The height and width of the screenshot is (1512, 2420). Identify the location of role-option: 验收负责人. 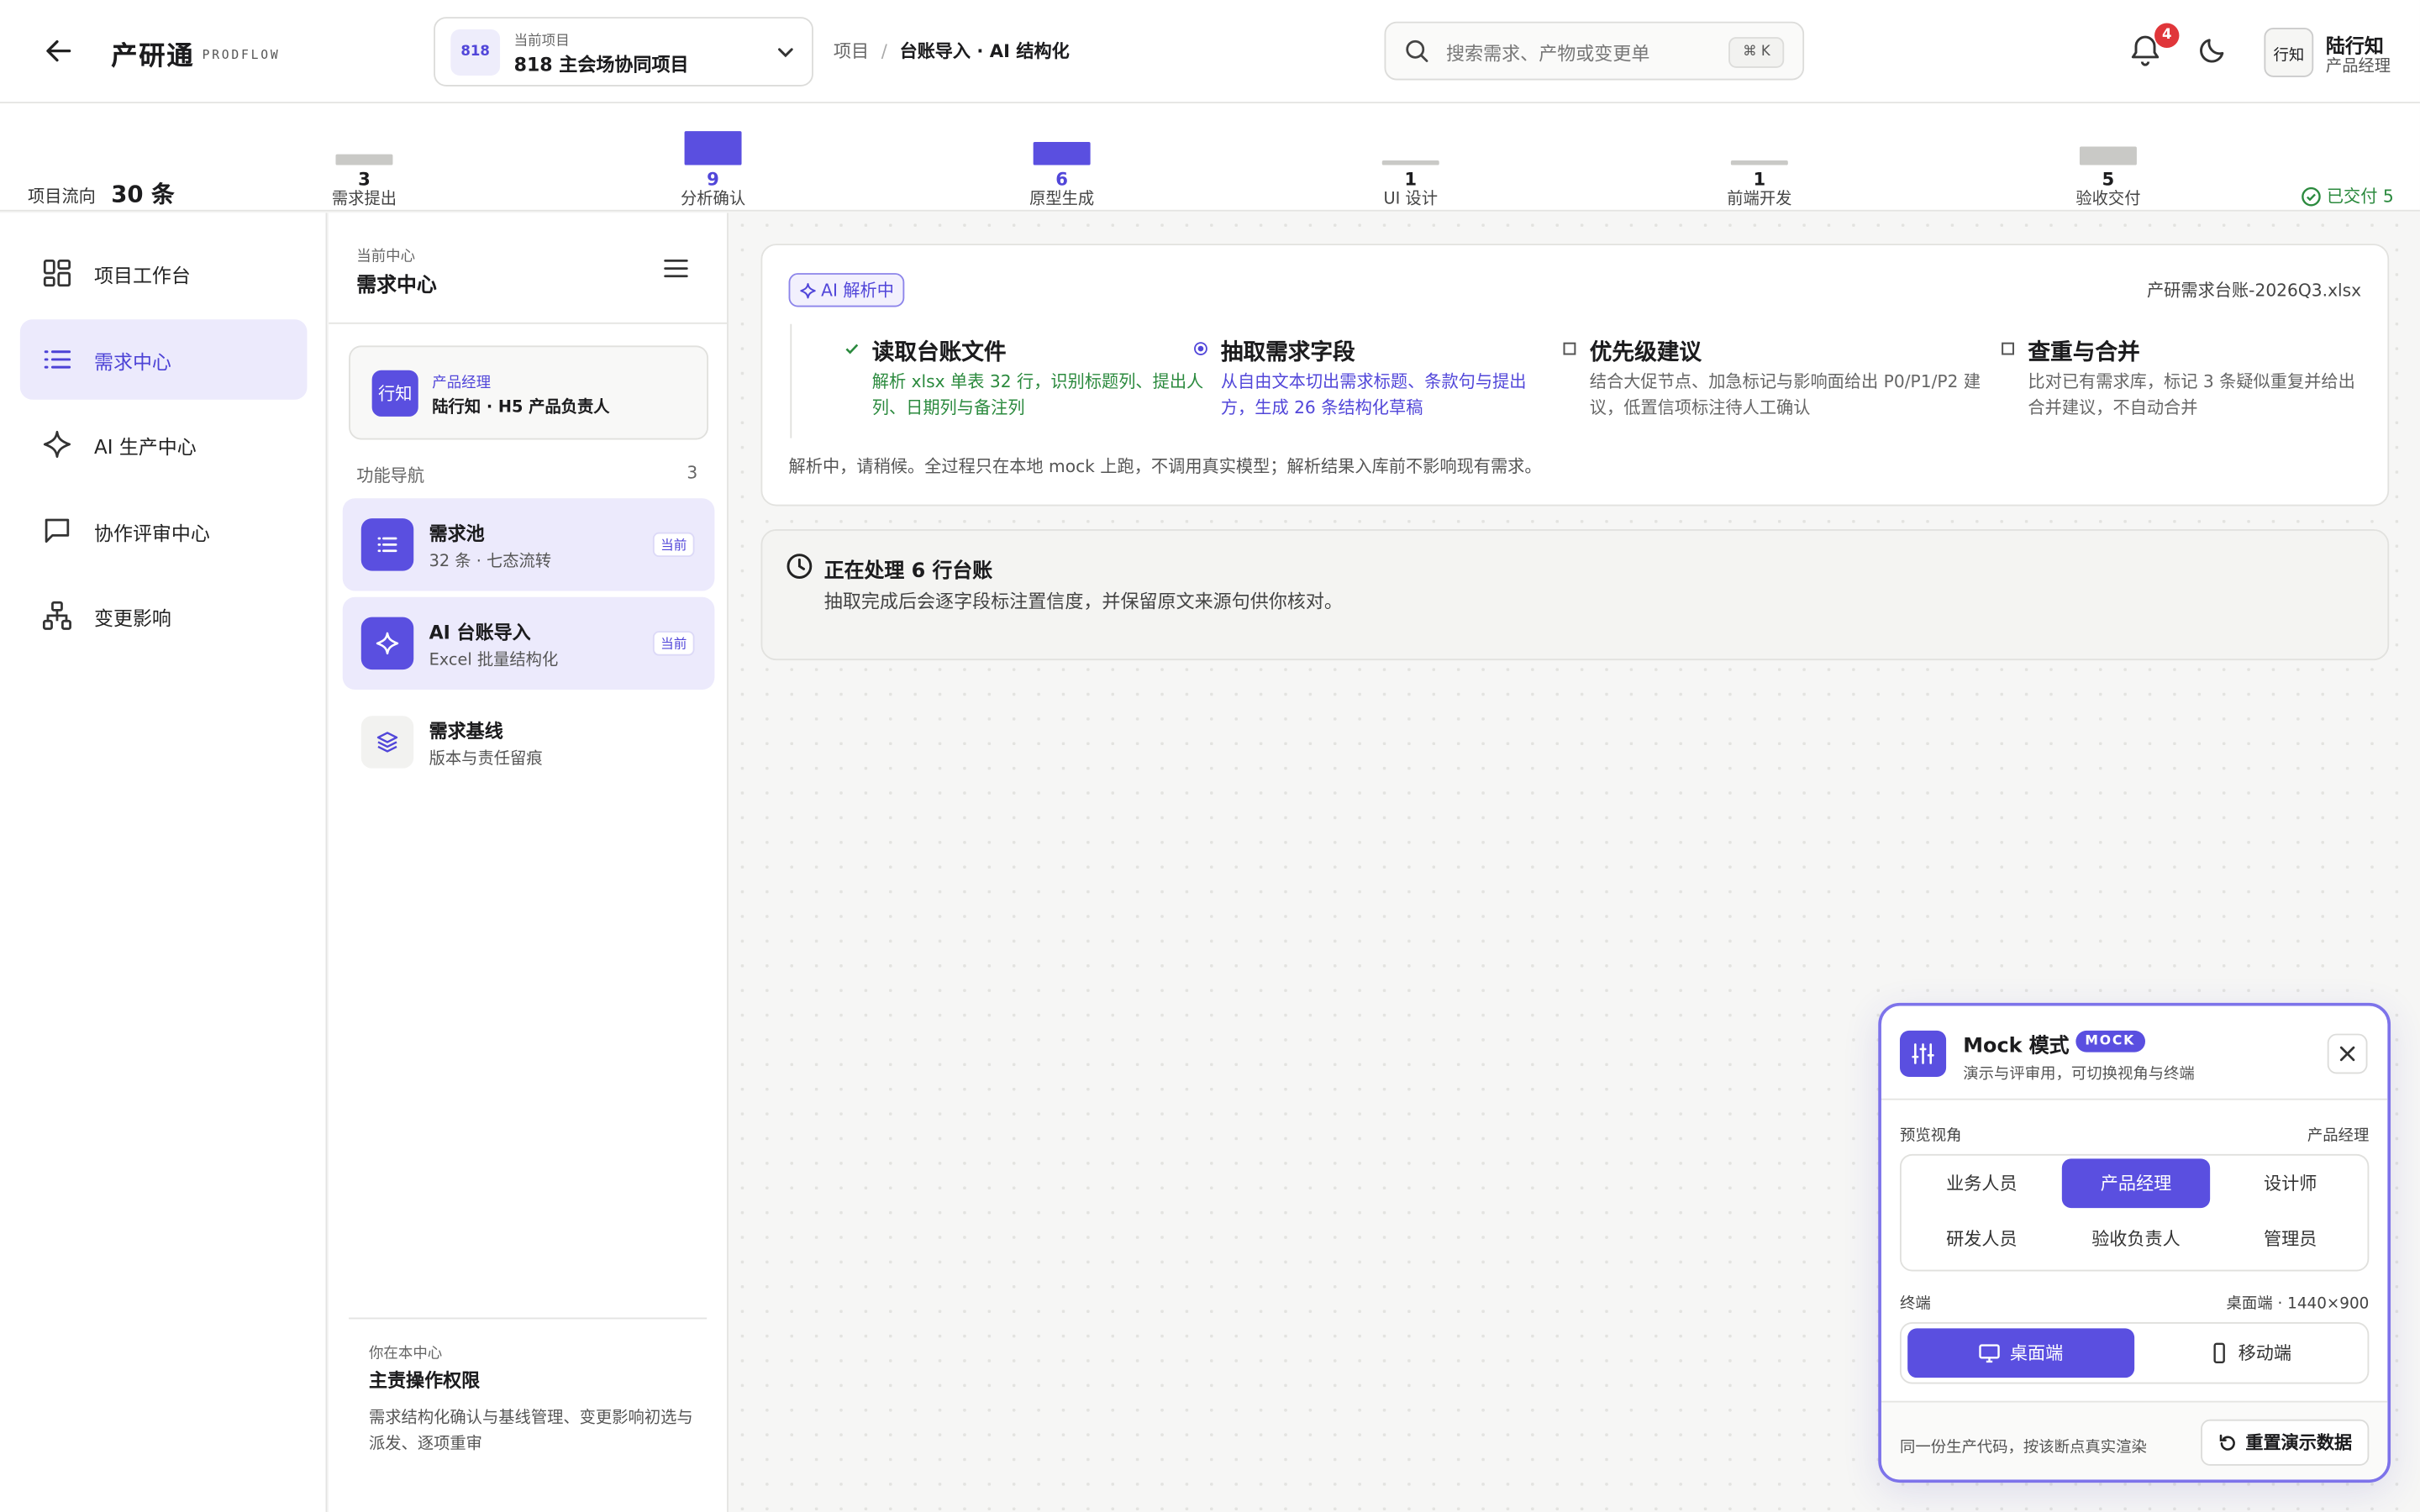
(2136, 1238).